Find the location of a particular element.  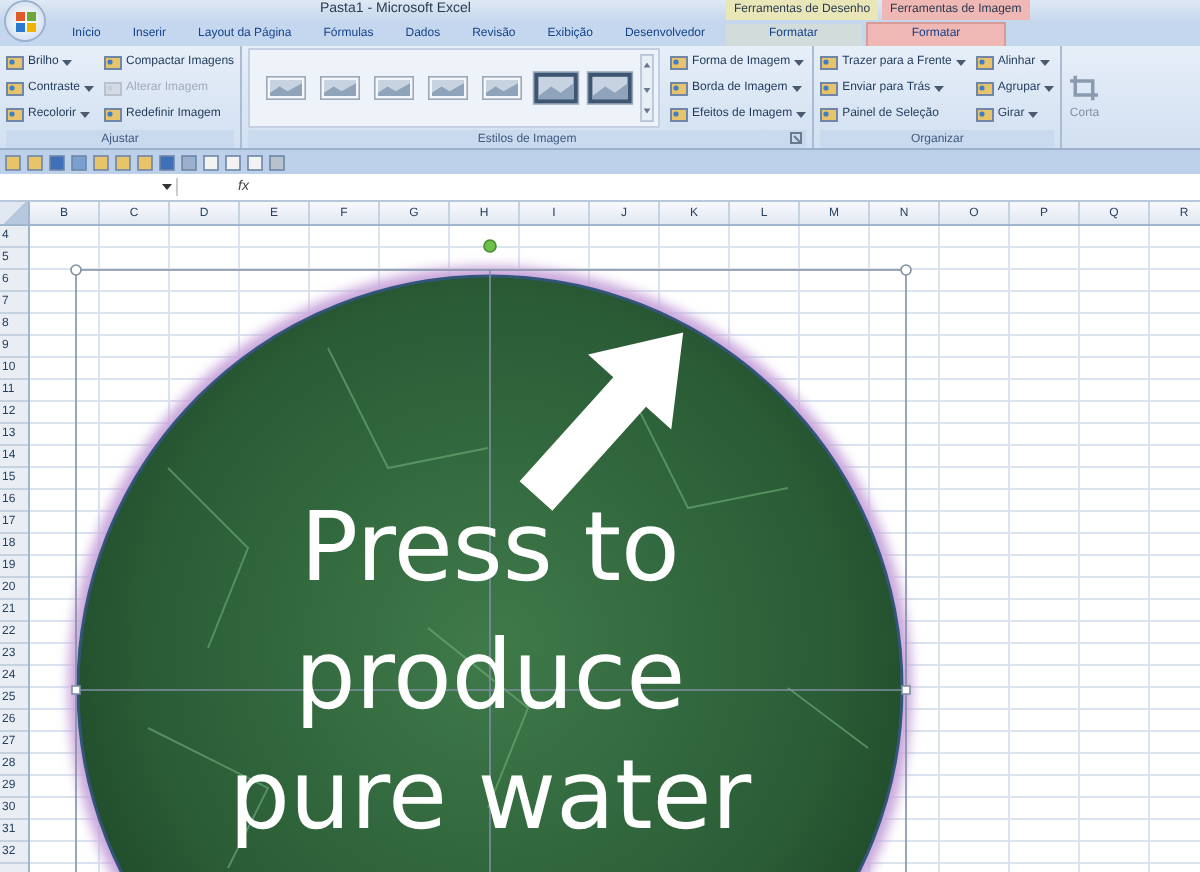

select-all-corner is located at coordinates (15, 213).